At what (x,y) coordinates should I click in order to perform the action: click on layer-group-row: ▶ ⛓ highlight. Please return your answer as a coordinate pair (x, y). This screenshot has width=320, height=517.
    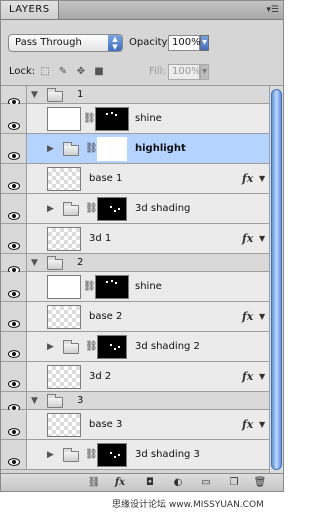
    Looking at the image, I should click on (135, 149).